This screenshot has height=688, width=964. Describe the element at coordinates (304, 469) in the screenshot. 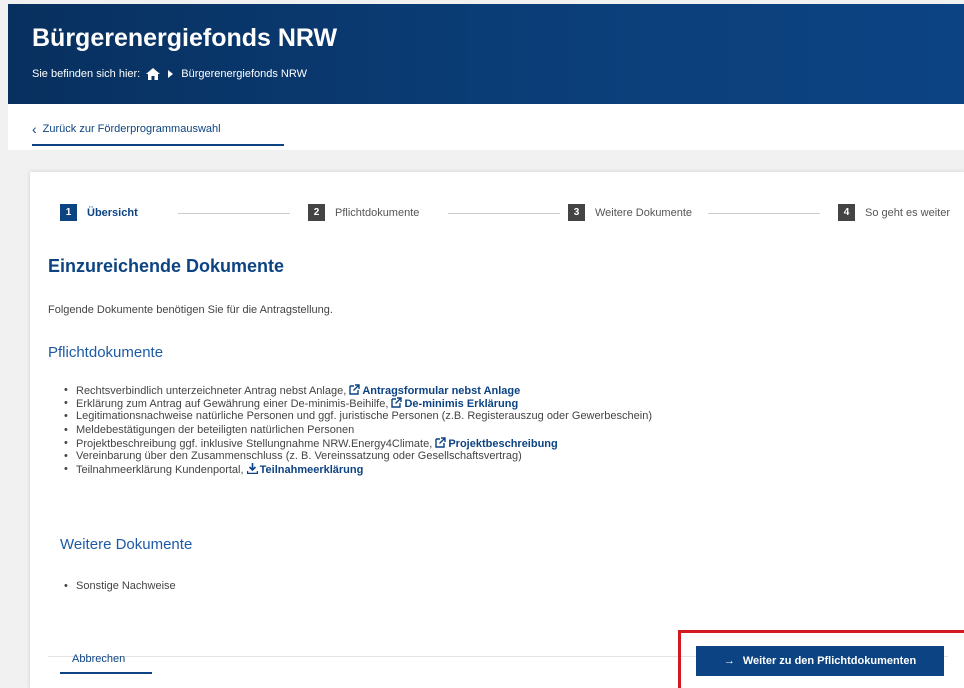

I see `teilnahmeerklaerung-link: Teilnahmeerklärung` at that location.